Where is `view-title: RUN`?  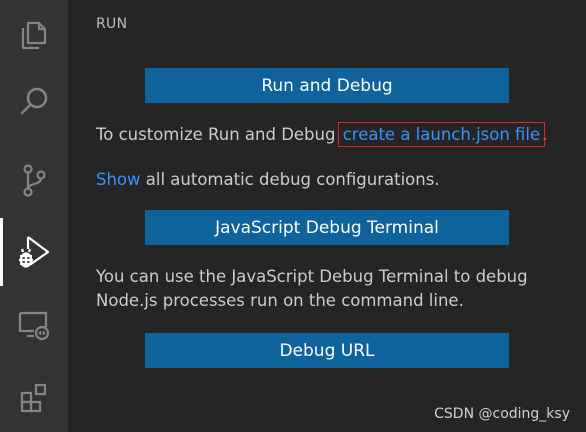 view-title: RUN is located at coordinates (112, 24).